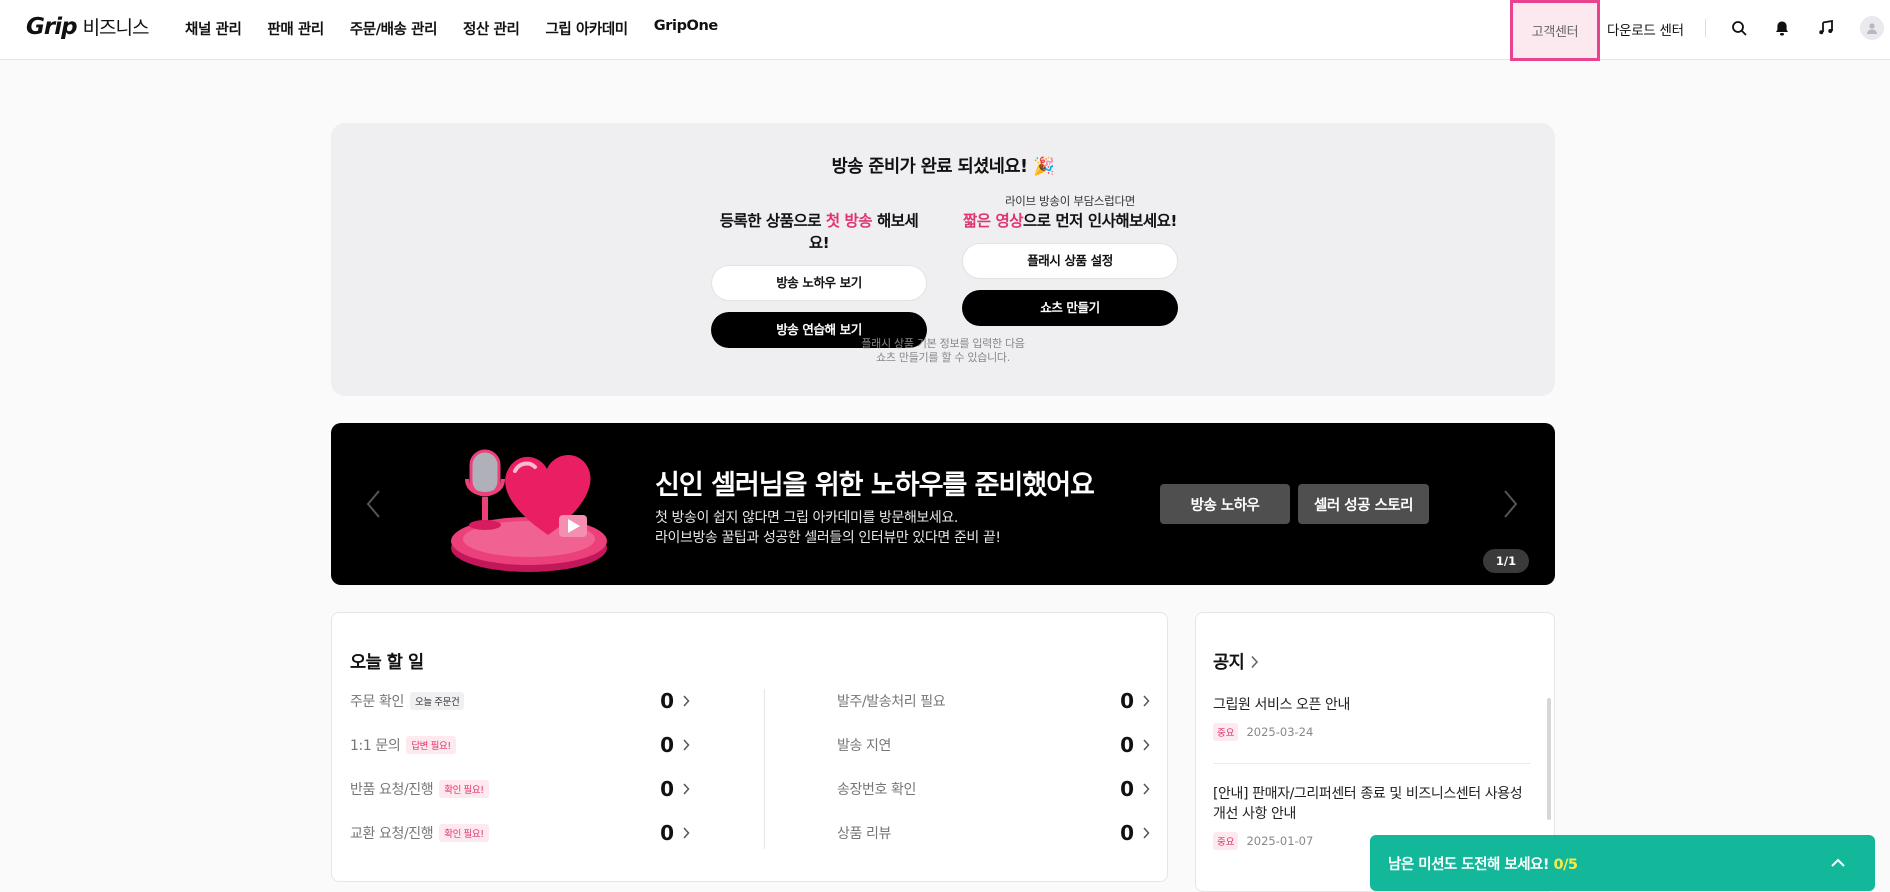 The image size is (1890, 892). I want to click on flash-product-setting-button: 플래시 상품 설정, so click(1070, 261).